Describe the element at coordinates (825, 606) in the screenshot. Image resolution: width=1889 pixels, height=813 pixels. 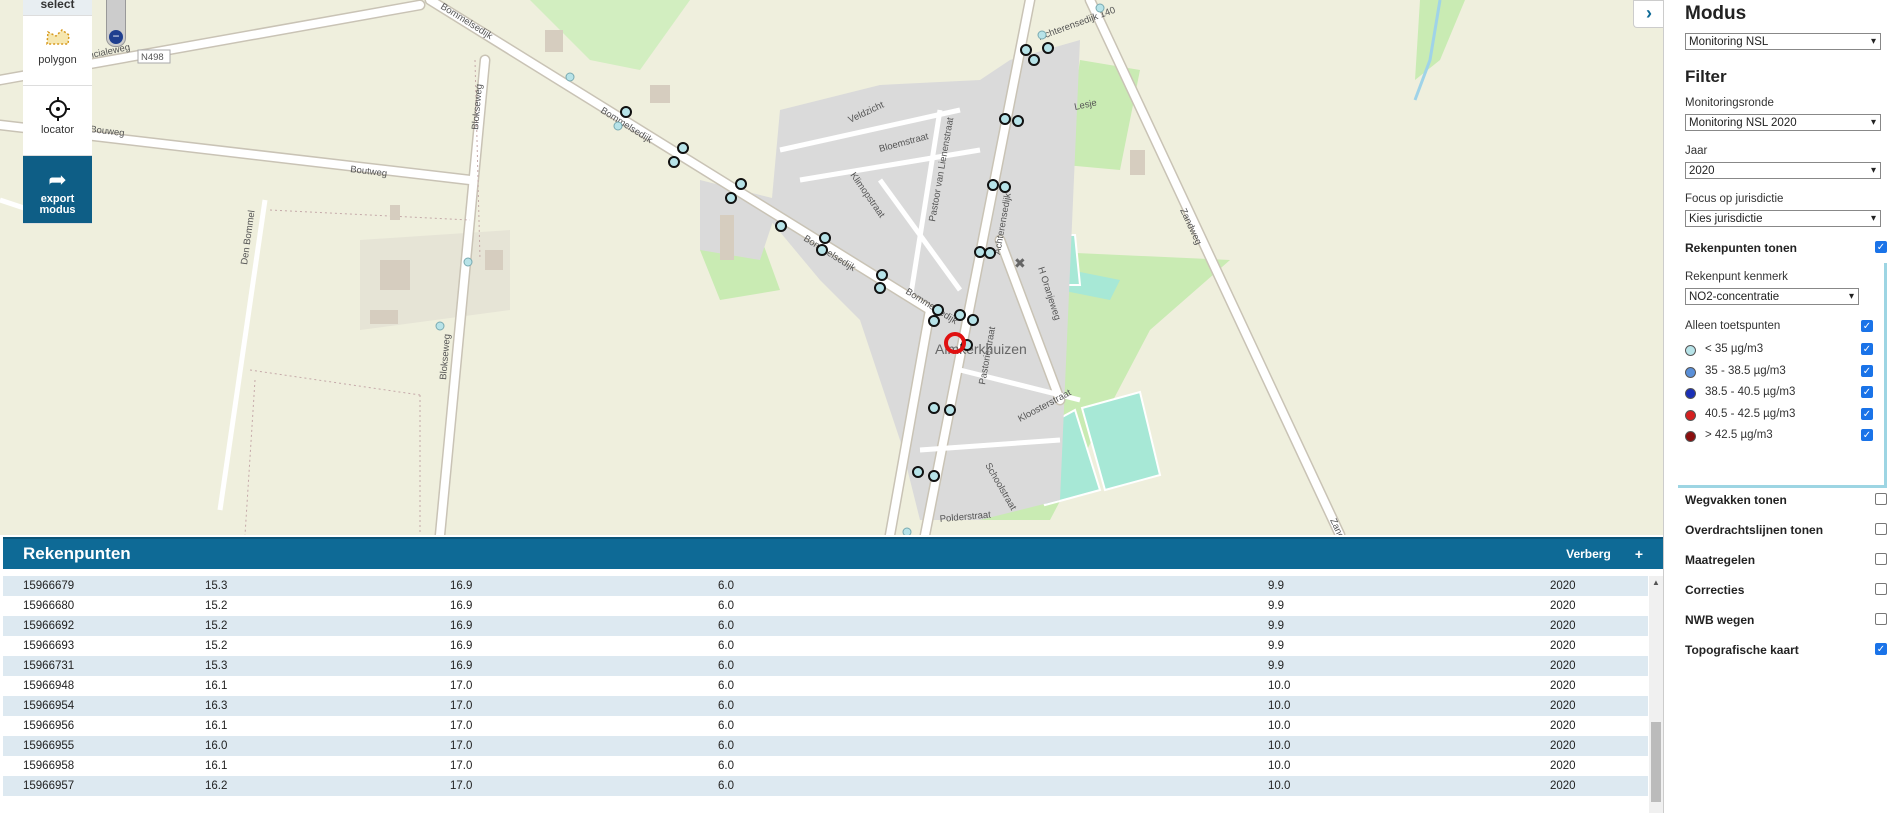
I see `table-row: 15966680 15.2 16.9 6.0 9.9 2020` at that location.